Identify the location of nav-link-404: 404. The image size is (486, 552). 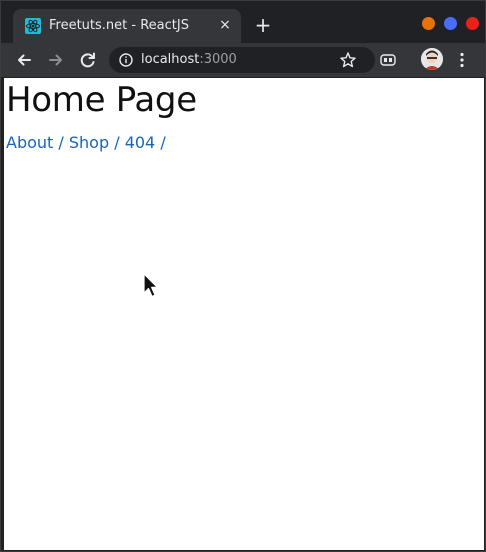
(140, 142).